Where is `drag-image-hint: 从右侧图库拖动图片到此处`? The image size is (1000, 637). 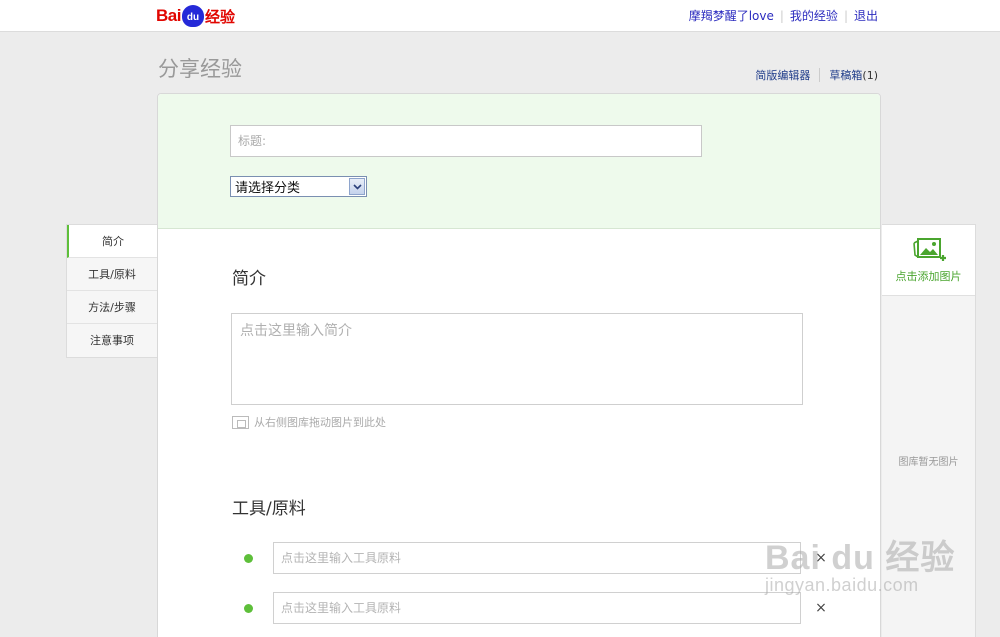 drag-image-hint: 从右侧图库拖动图片到此处 is located at coordinates (309, 422).